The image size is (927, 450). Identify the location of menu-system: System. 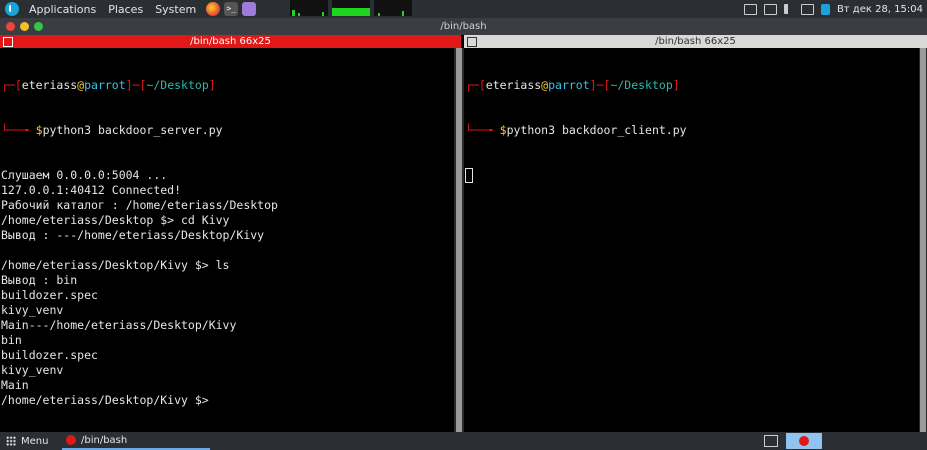
(175, 9).